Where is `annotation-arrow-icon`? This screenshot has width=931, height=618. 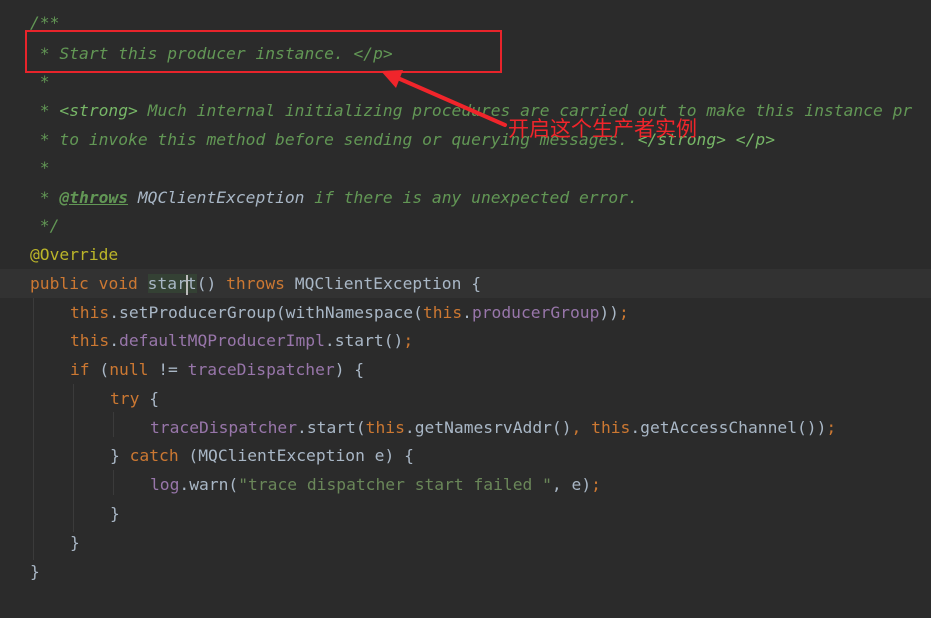 annotation-arrow-icon is located at coordinates (444, 98).